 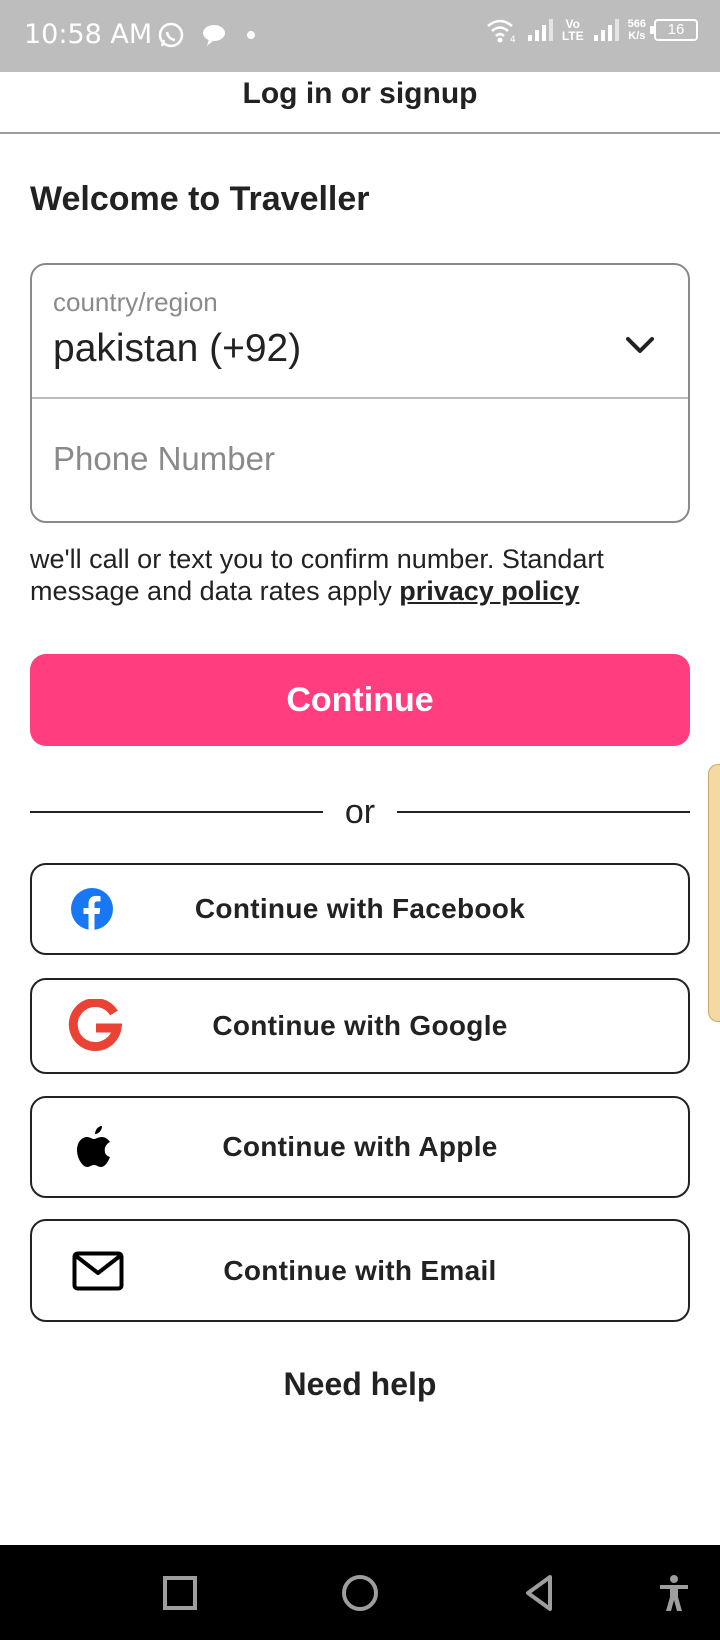 What do you see at coordinates (177, 348) in the screenshot?
I see `country-value: pakistan (+92)` at bounding box center [177, 348].